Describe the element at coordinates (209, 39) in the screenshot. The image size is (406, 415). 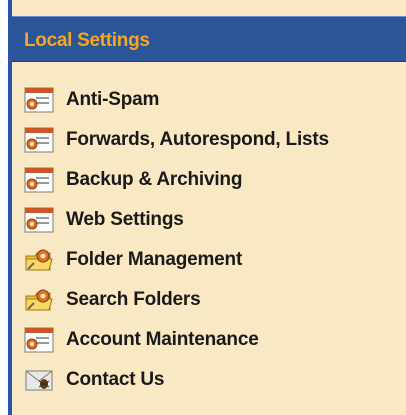
I see `section-header: Local Settings` at that location.